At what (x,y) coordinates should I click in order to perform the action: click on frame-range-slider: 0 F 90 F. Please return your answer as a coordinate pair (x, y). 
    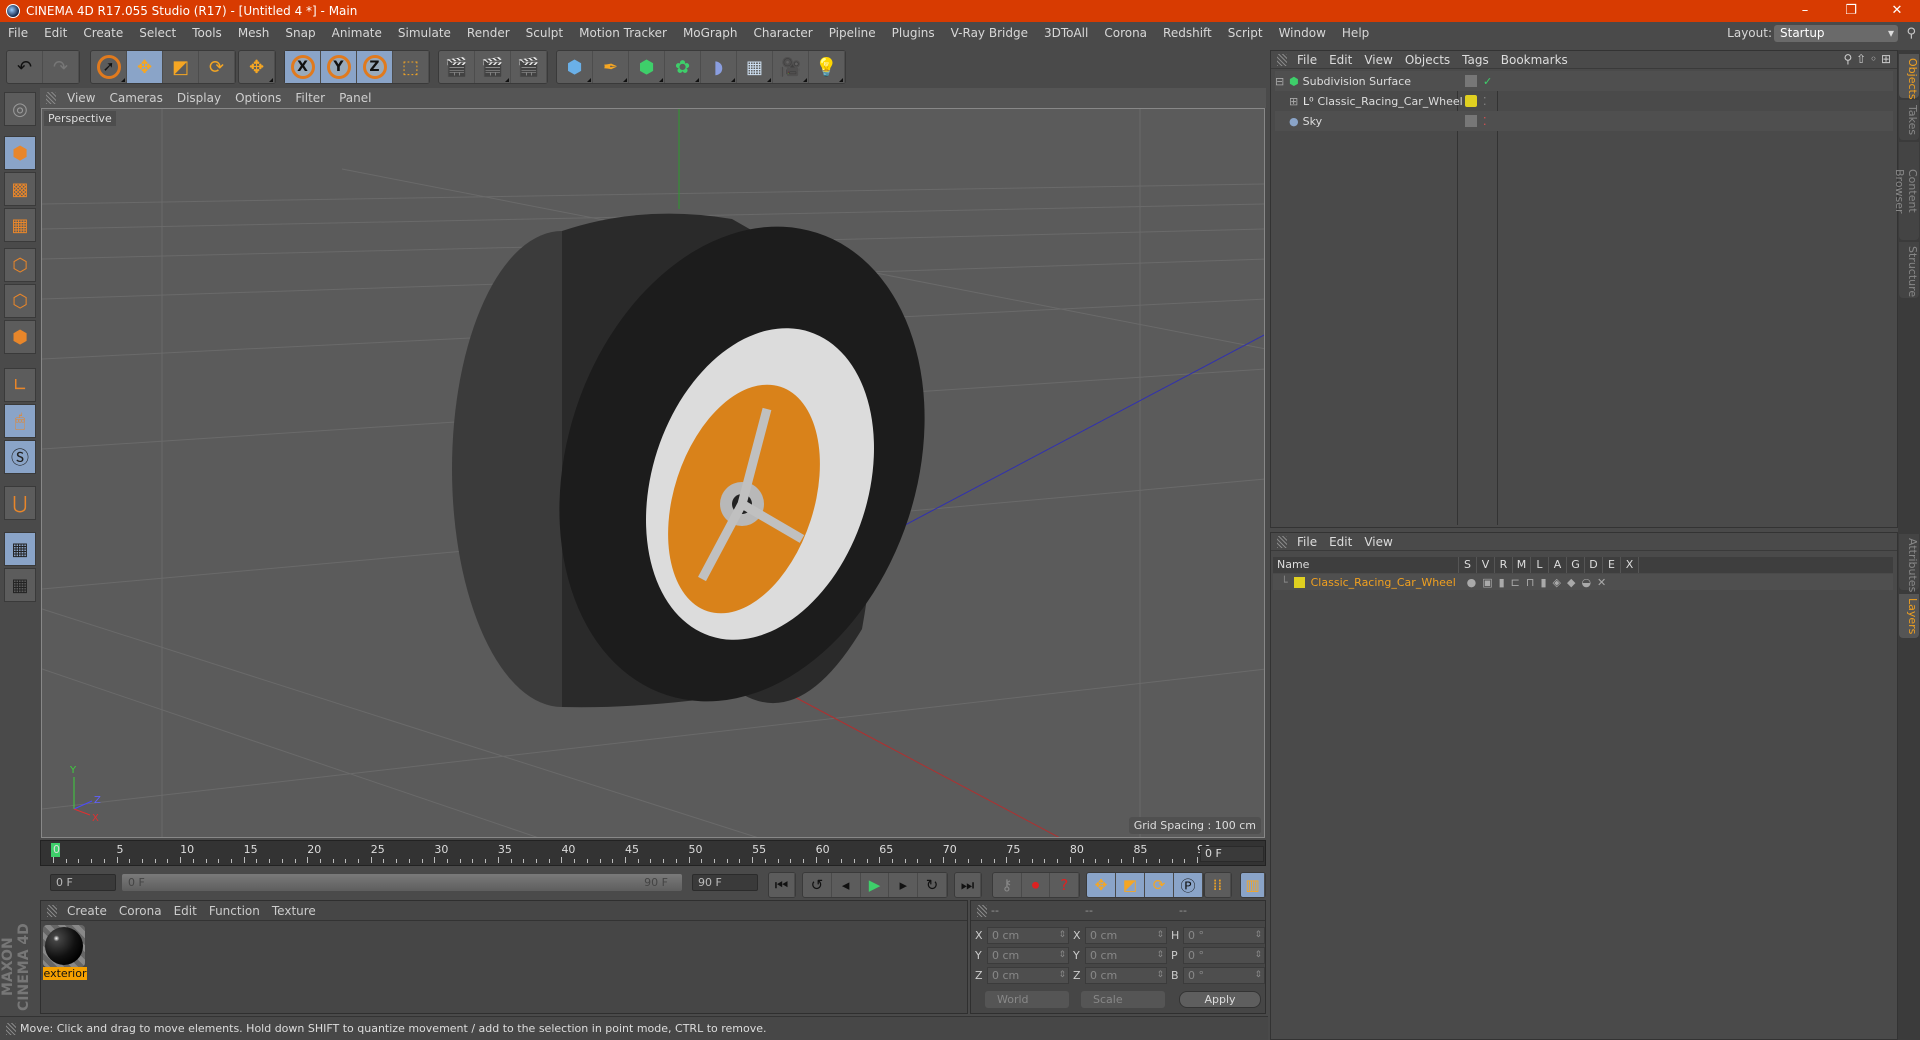
    Looking at the image, I should click on (402, 882).